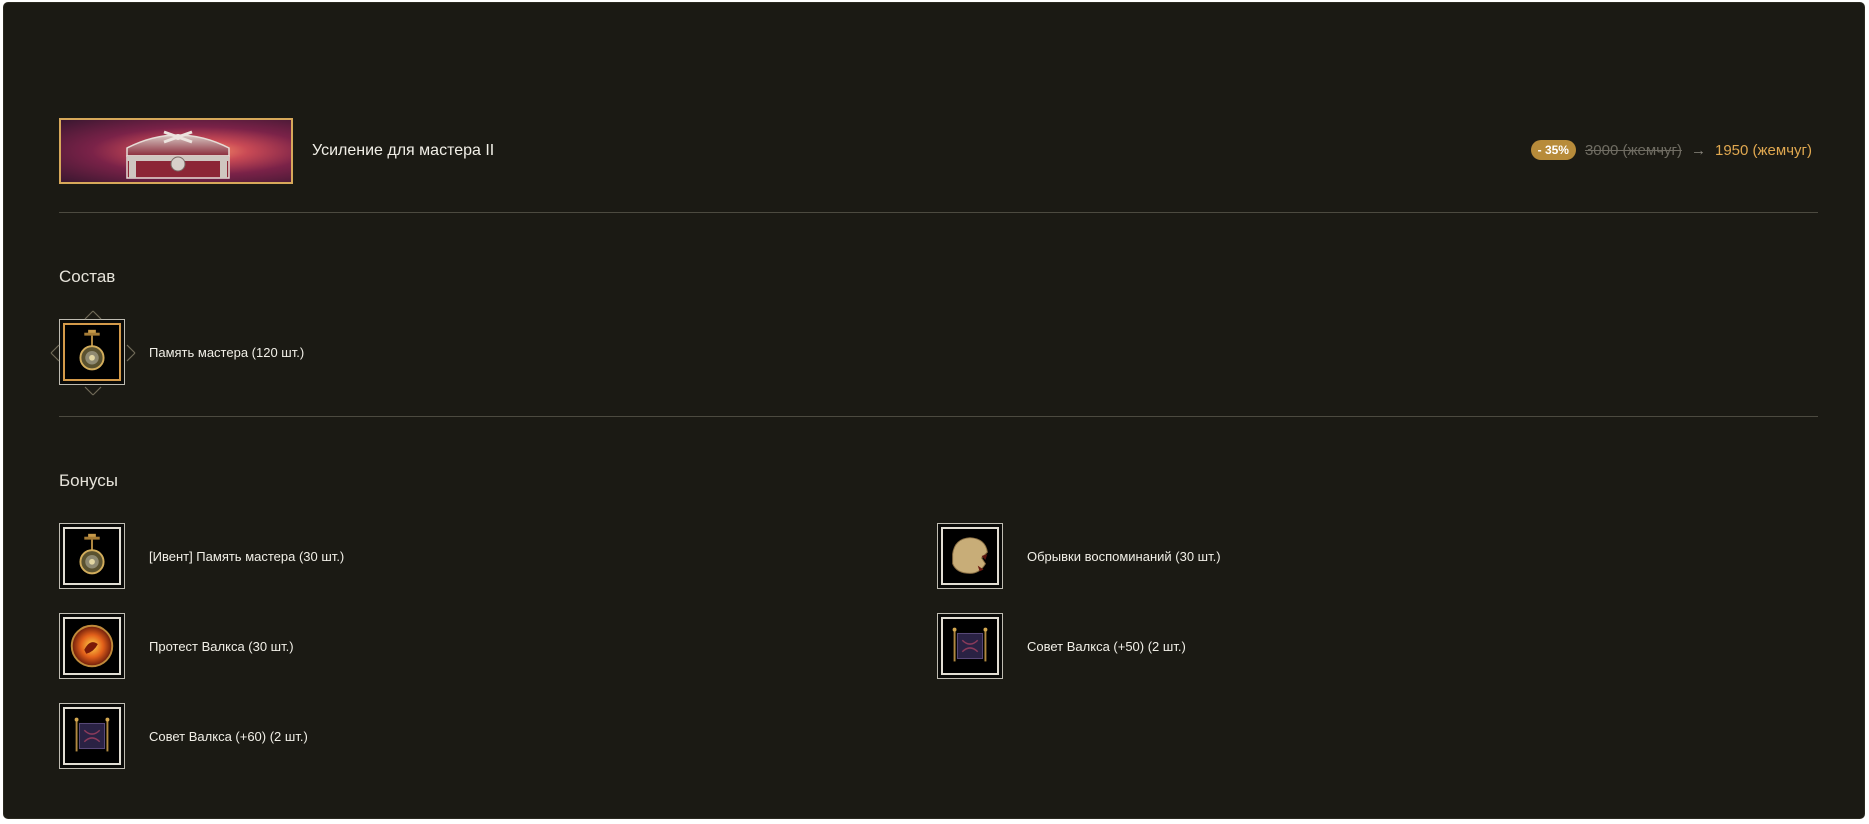  What do you see at coordinates (1106, 646) in the screenshot?
I see `item-label: Совет Валкса (+50) (2 шт.)` at bounding box center [1106, 646].